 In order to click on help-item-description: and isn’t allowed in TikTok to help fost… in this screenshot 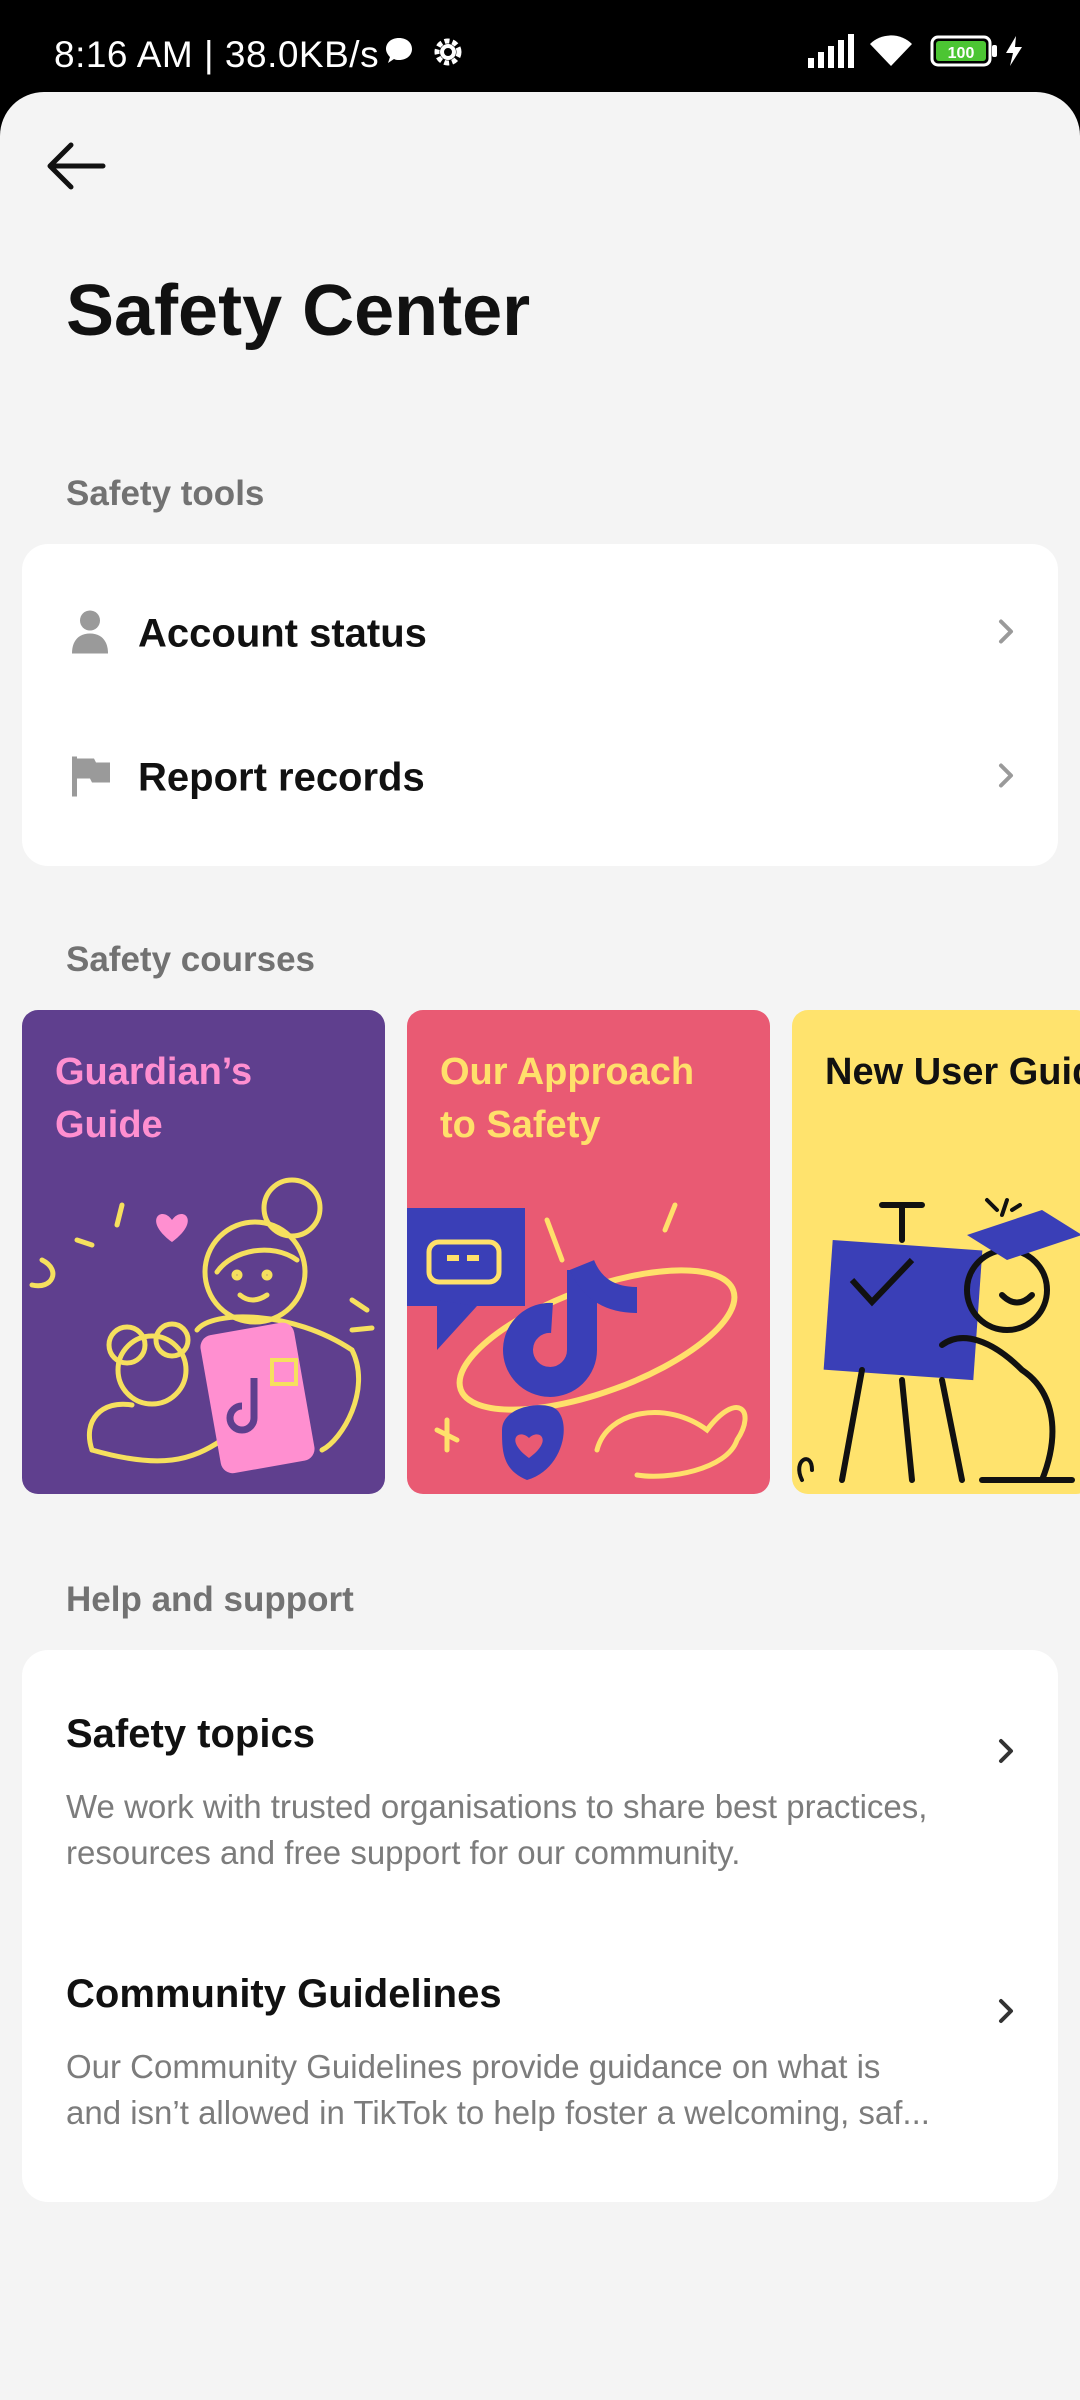, I will do `click(498, 2112)`.